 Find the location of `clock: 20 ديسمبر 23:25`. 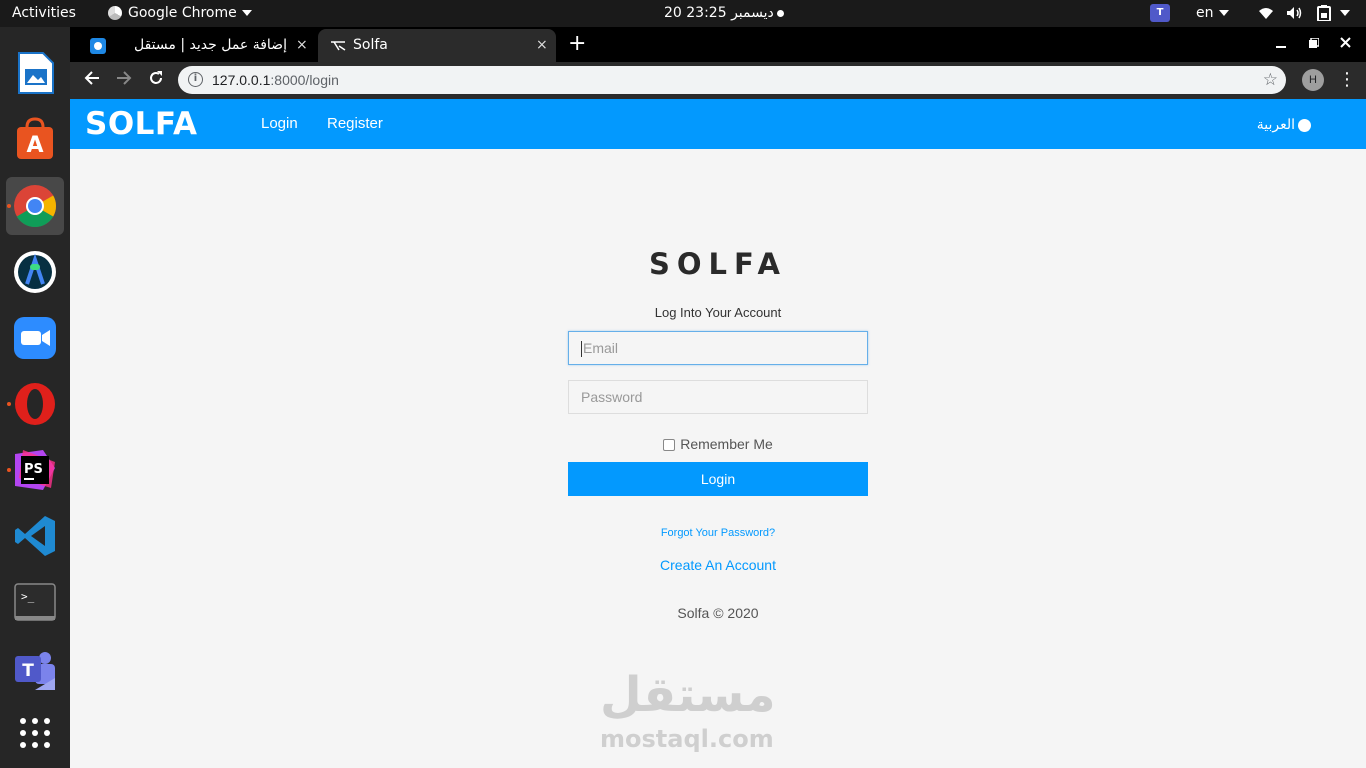

clock: 20 ديسمبر 23:25 is located at coordinates (724, 13).